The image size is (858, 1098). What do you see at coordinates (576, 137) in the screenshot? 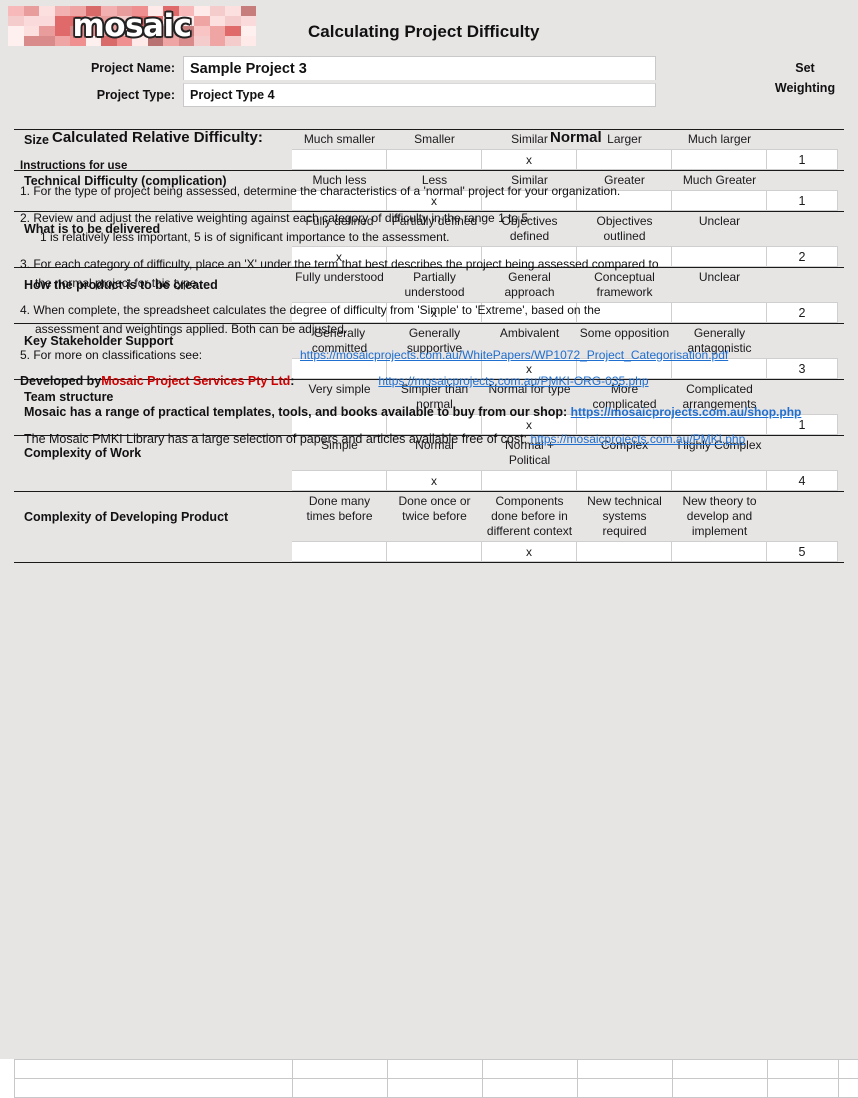
I see `calculated-difficulty-value: Normal` at bounding box center [576, 137].